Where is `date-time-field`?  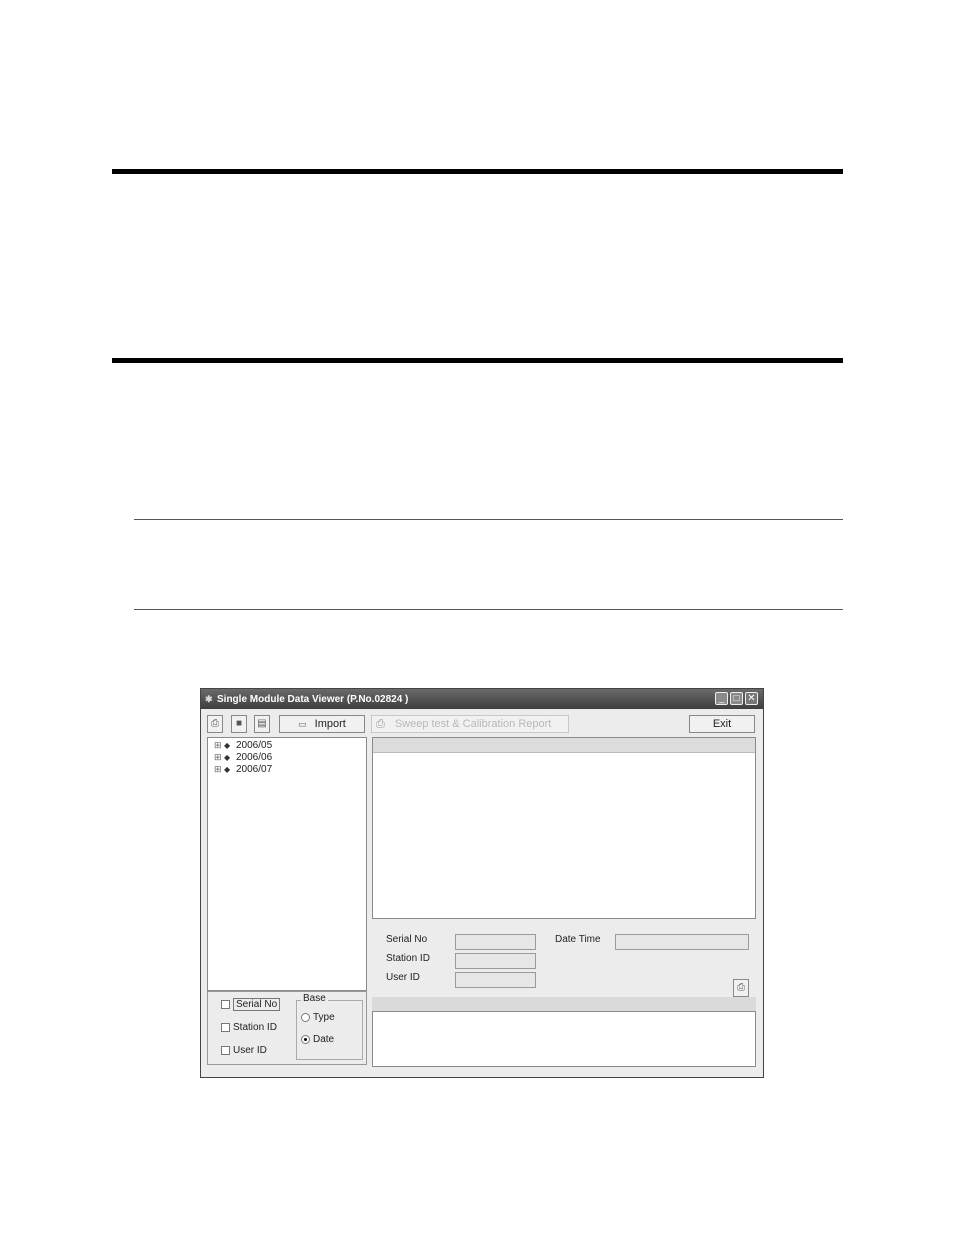
date-time-field is located at coordinates (682, 942).